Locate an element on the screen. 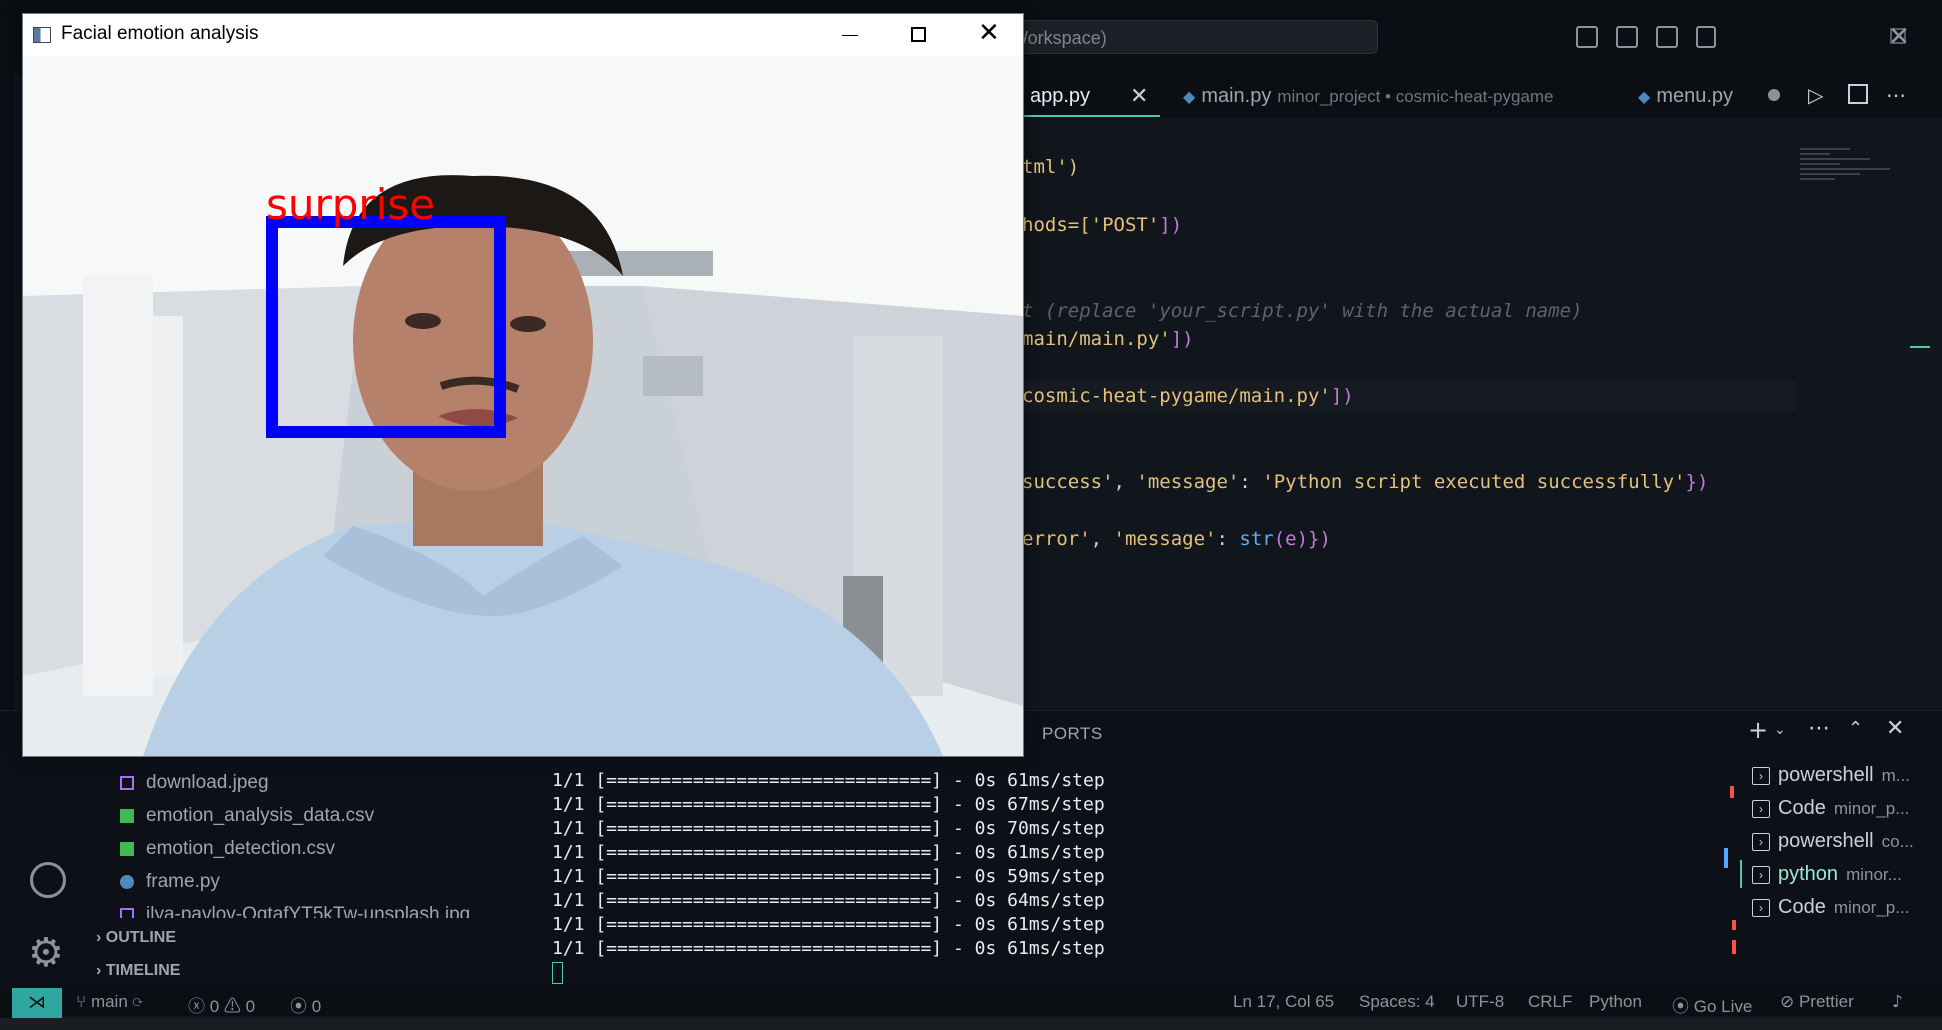  tab-app-py: app.py is located at coordinates (1060, 96).